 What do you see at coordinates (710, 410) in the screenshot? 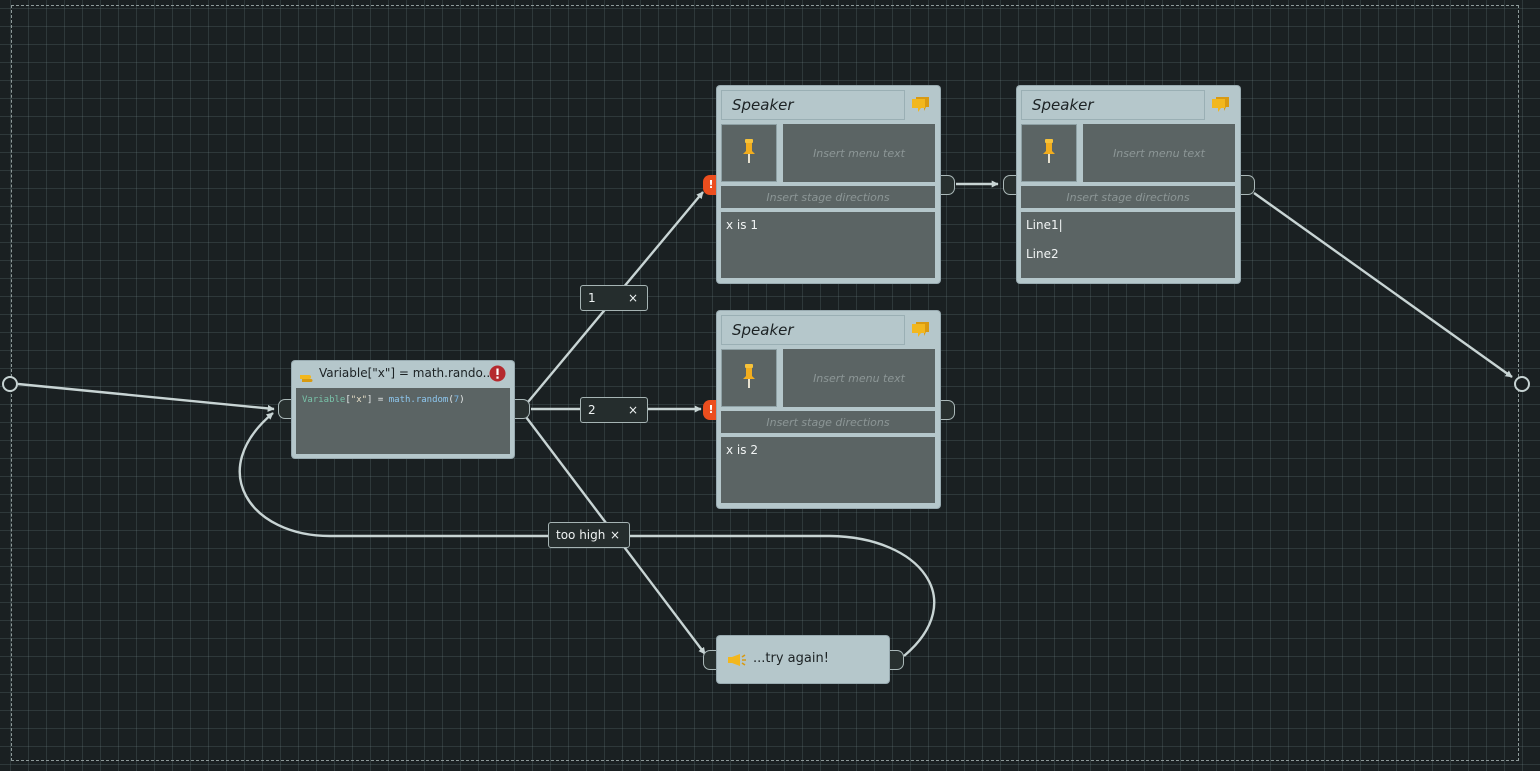
I see `speaker-3-input-port-error: !` at bounding box center [710, 410].